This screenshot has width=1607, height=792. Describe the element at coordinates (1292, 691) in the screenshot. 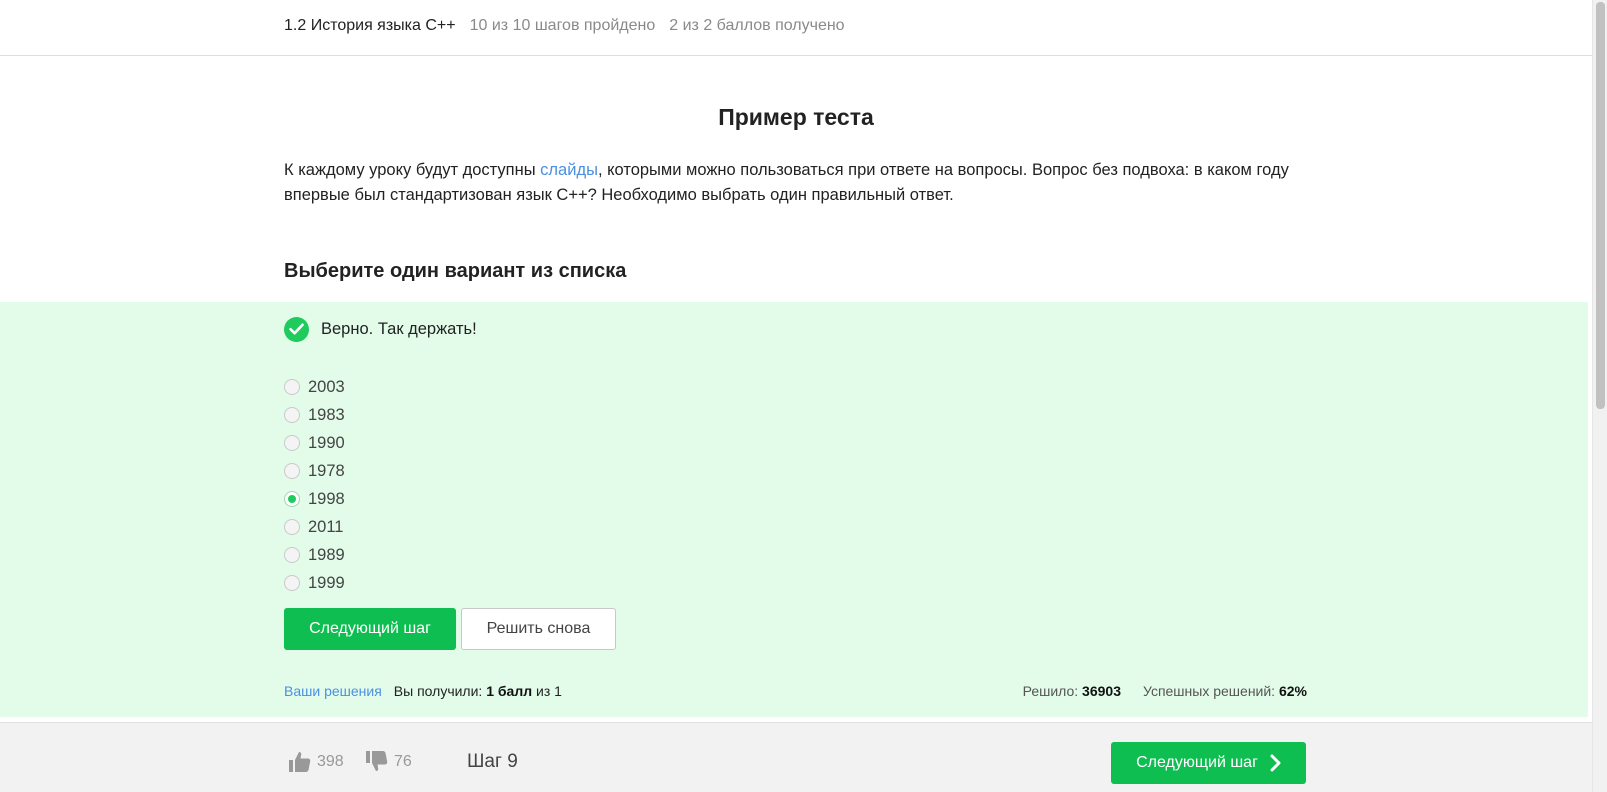

I see `success-value: 62%` at that location.